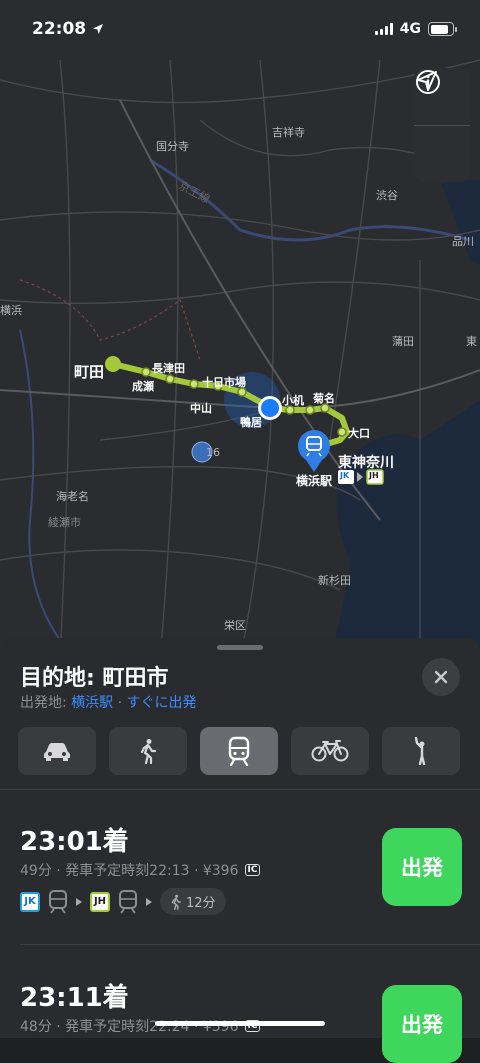 This screenshot has height=1063, width=480. I want to click on mode-bike-button, so click(330, 751).